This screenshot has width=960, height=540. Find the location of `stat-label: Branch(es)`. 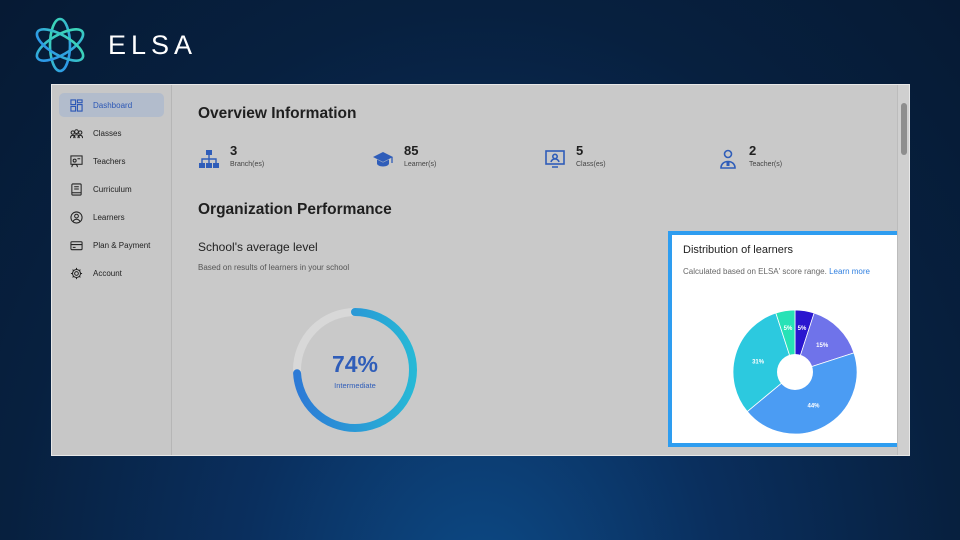

stat-label: Branch(es) is located at coordinates (247, 164).